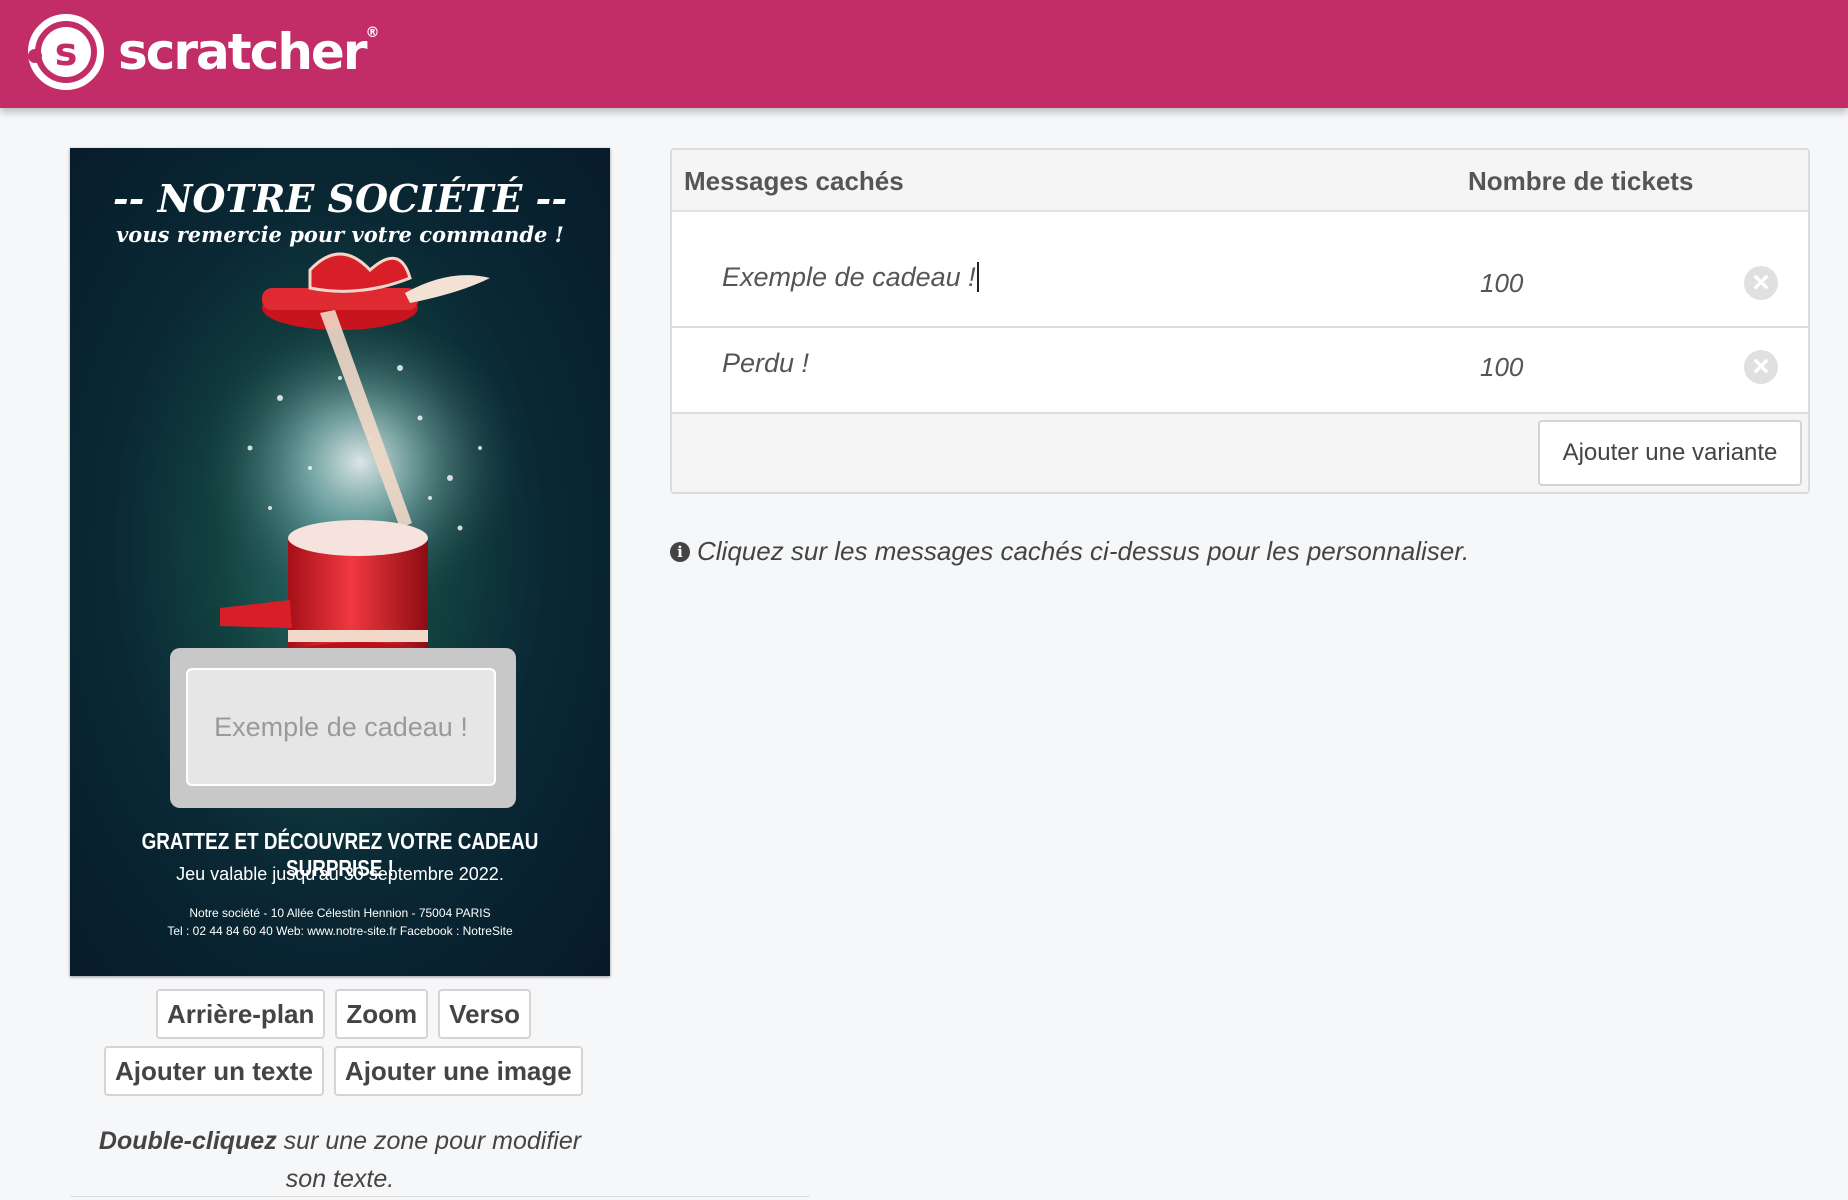 The image size is (1848, 1200). I want to click on table-row: Perdu ! 100 ×, so click(1240, 371).